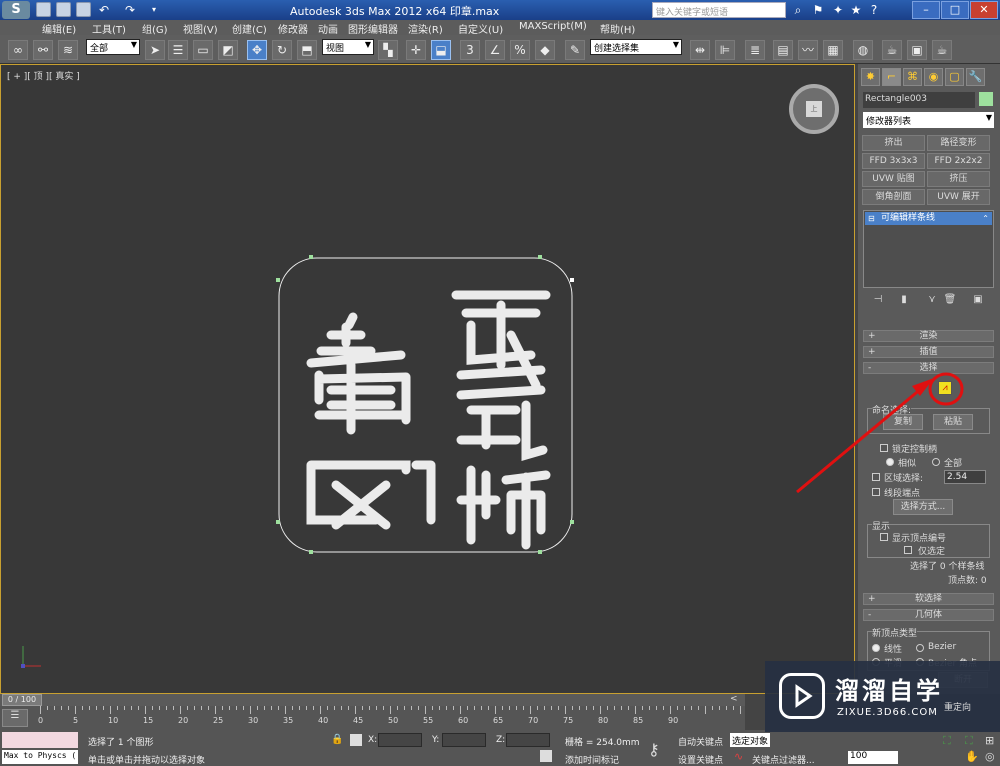 This screenshot has height=766, width=1000. I want to click on only-selected-checkbox, so click(908, 550).